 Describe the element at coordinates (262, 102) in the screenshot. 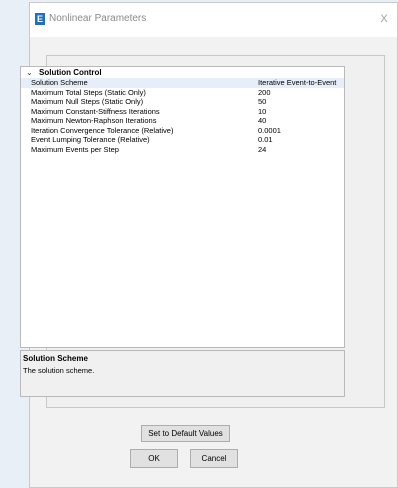

I see `property-value: 50` at that location.